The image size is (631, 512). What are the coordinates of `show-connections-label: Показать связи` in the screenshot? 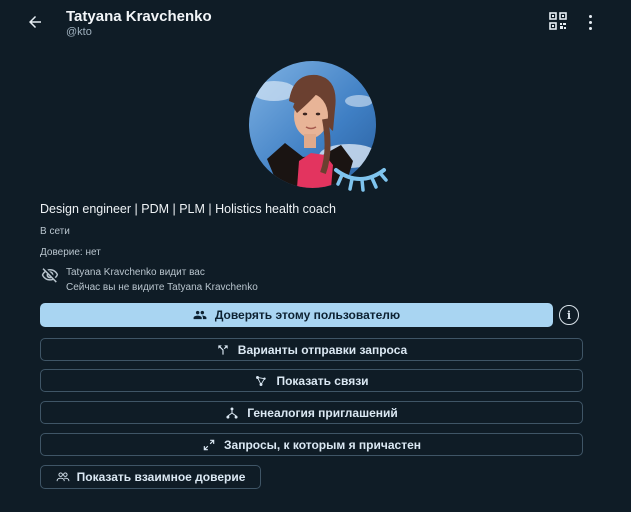 It's located at (322, 380).